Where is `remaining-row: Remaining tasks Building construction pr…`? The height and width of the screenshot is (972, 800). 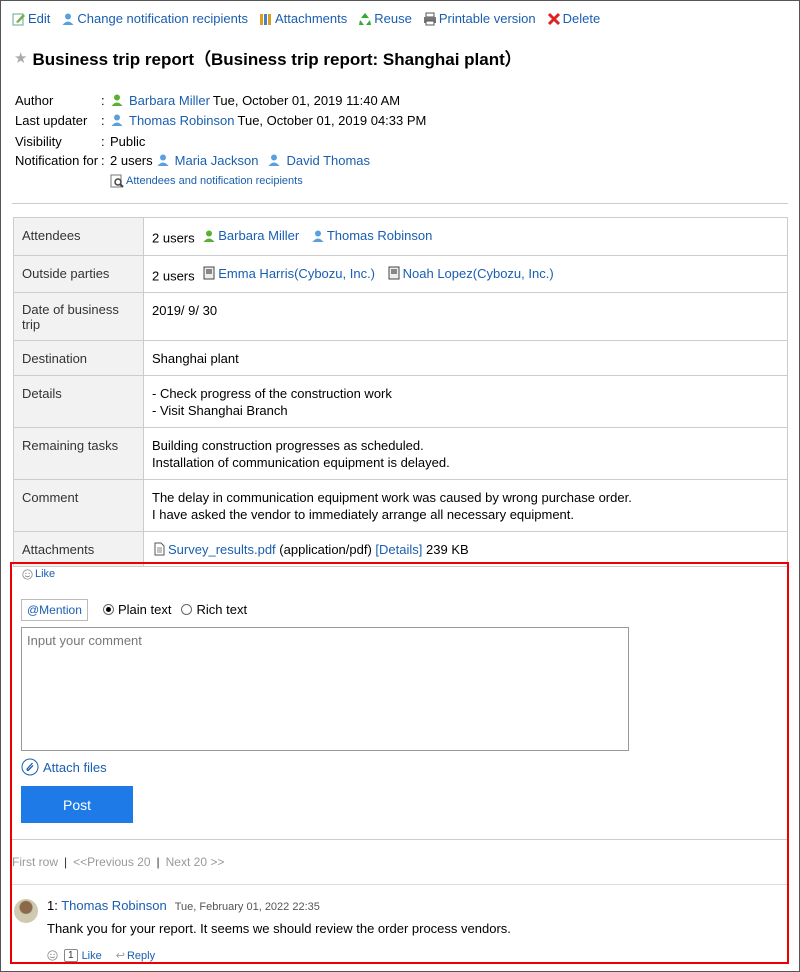
remaining-row: Remaining tasks Building construction pr… is located at coordinates (400, 453).